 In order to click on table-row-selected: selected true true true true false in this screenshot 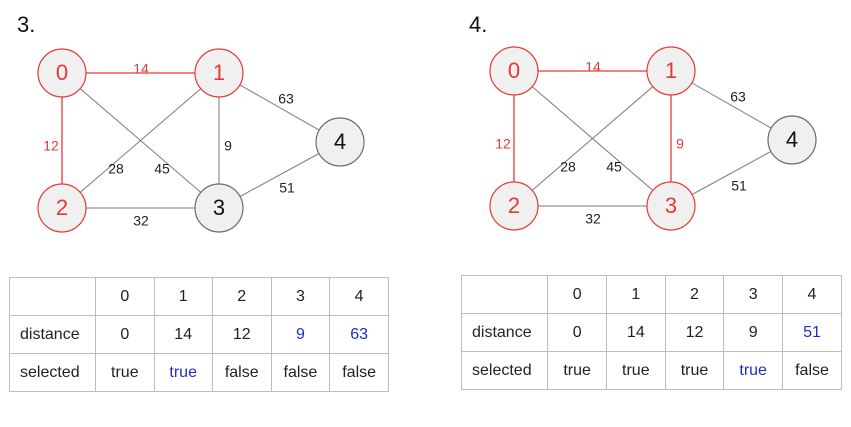, I will do `click(651, 370)`.